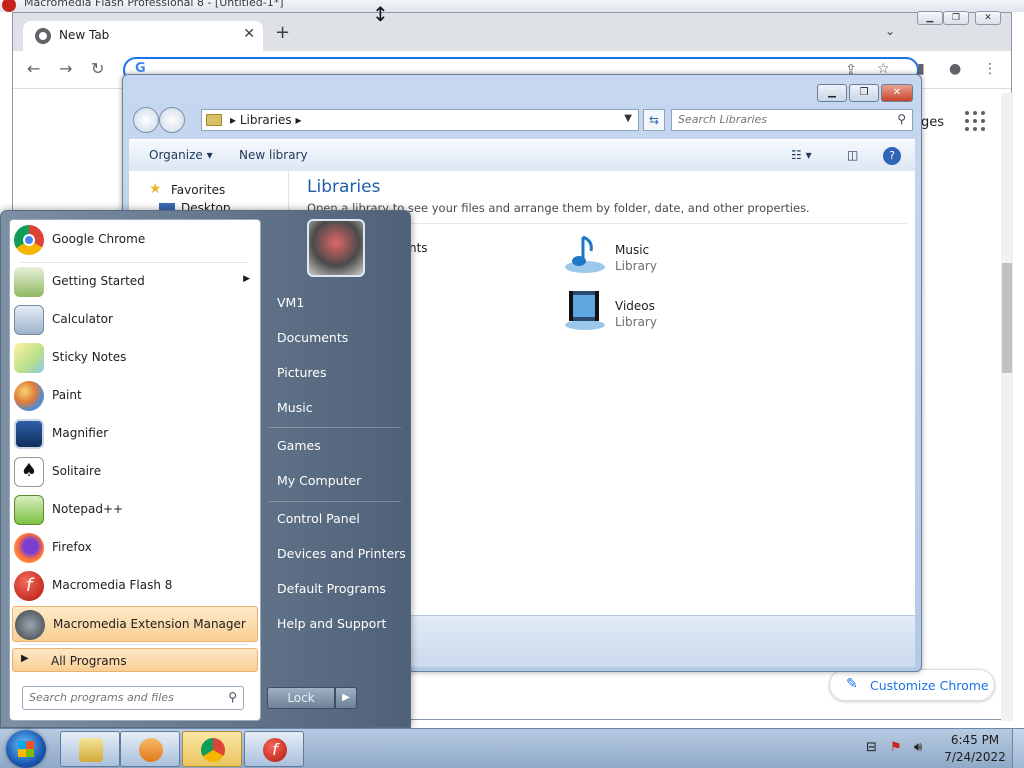 The height and width of the screenshot is (768, 1024). Describe the element at coordinates (33, 68) in the screenshot. I see `back-arrow-icon: ←` at that location.